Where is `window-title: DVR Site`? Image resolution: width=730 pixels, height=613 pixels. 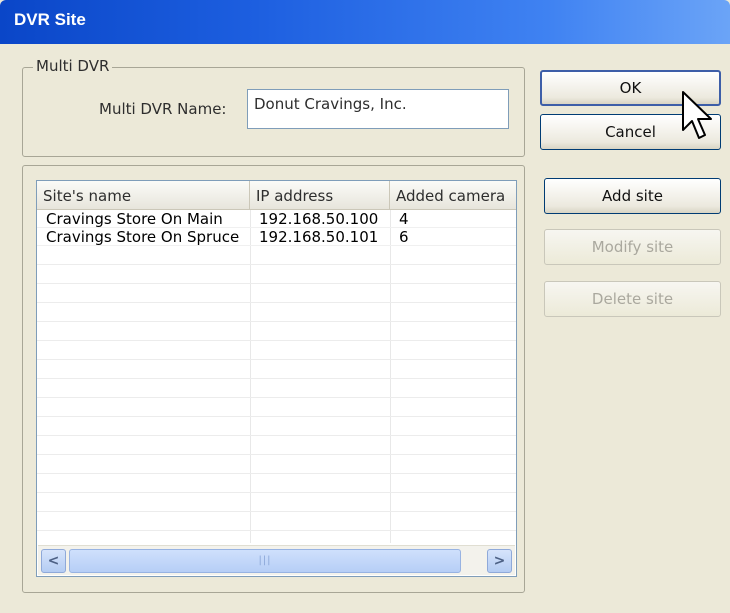
window-title: DVR Site is located at coordinates (50, 19).